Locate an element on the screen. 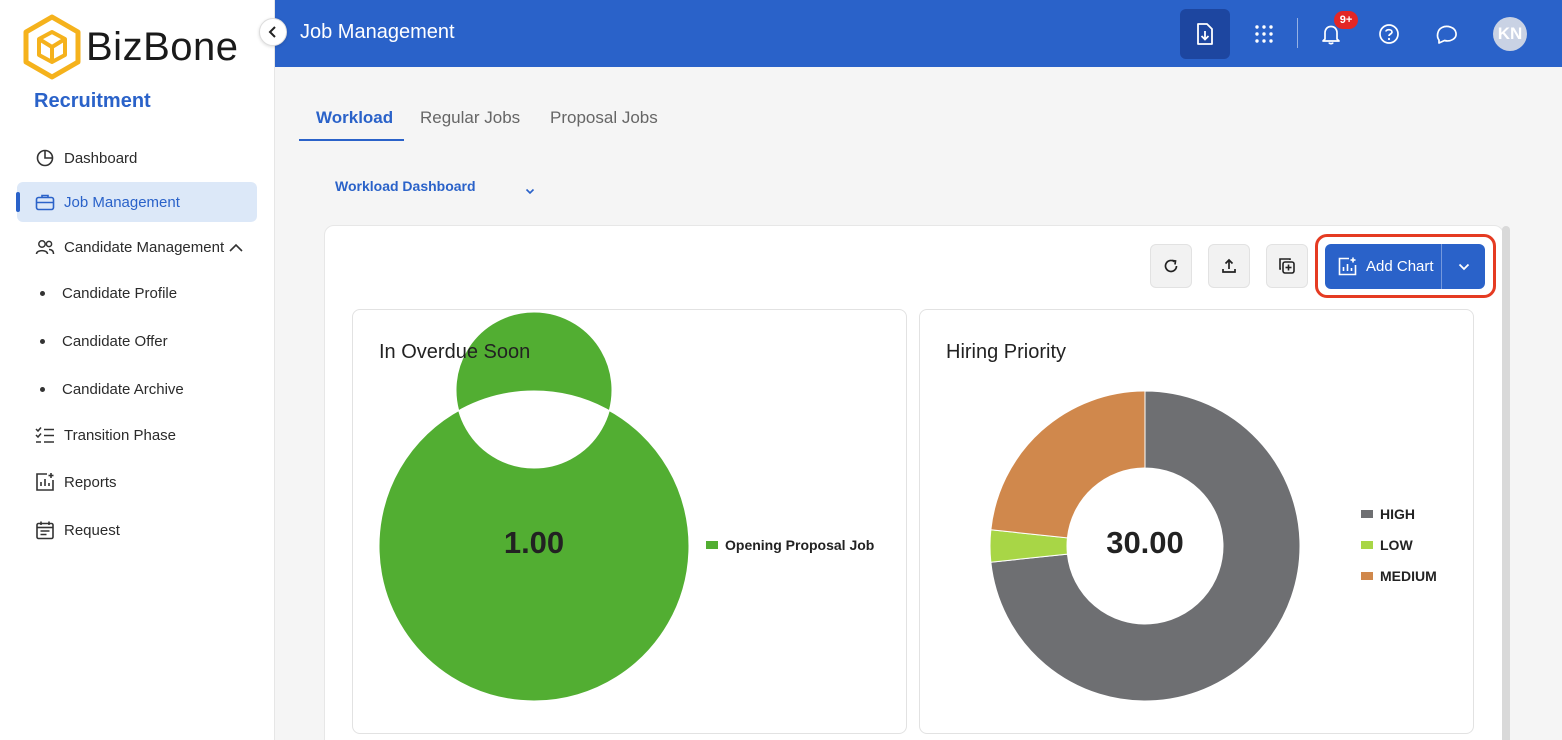 The height and width of the screenshot is (740, 1562). sidebar-item-dashboard: Dashboard is located at coordinates (137, 158).